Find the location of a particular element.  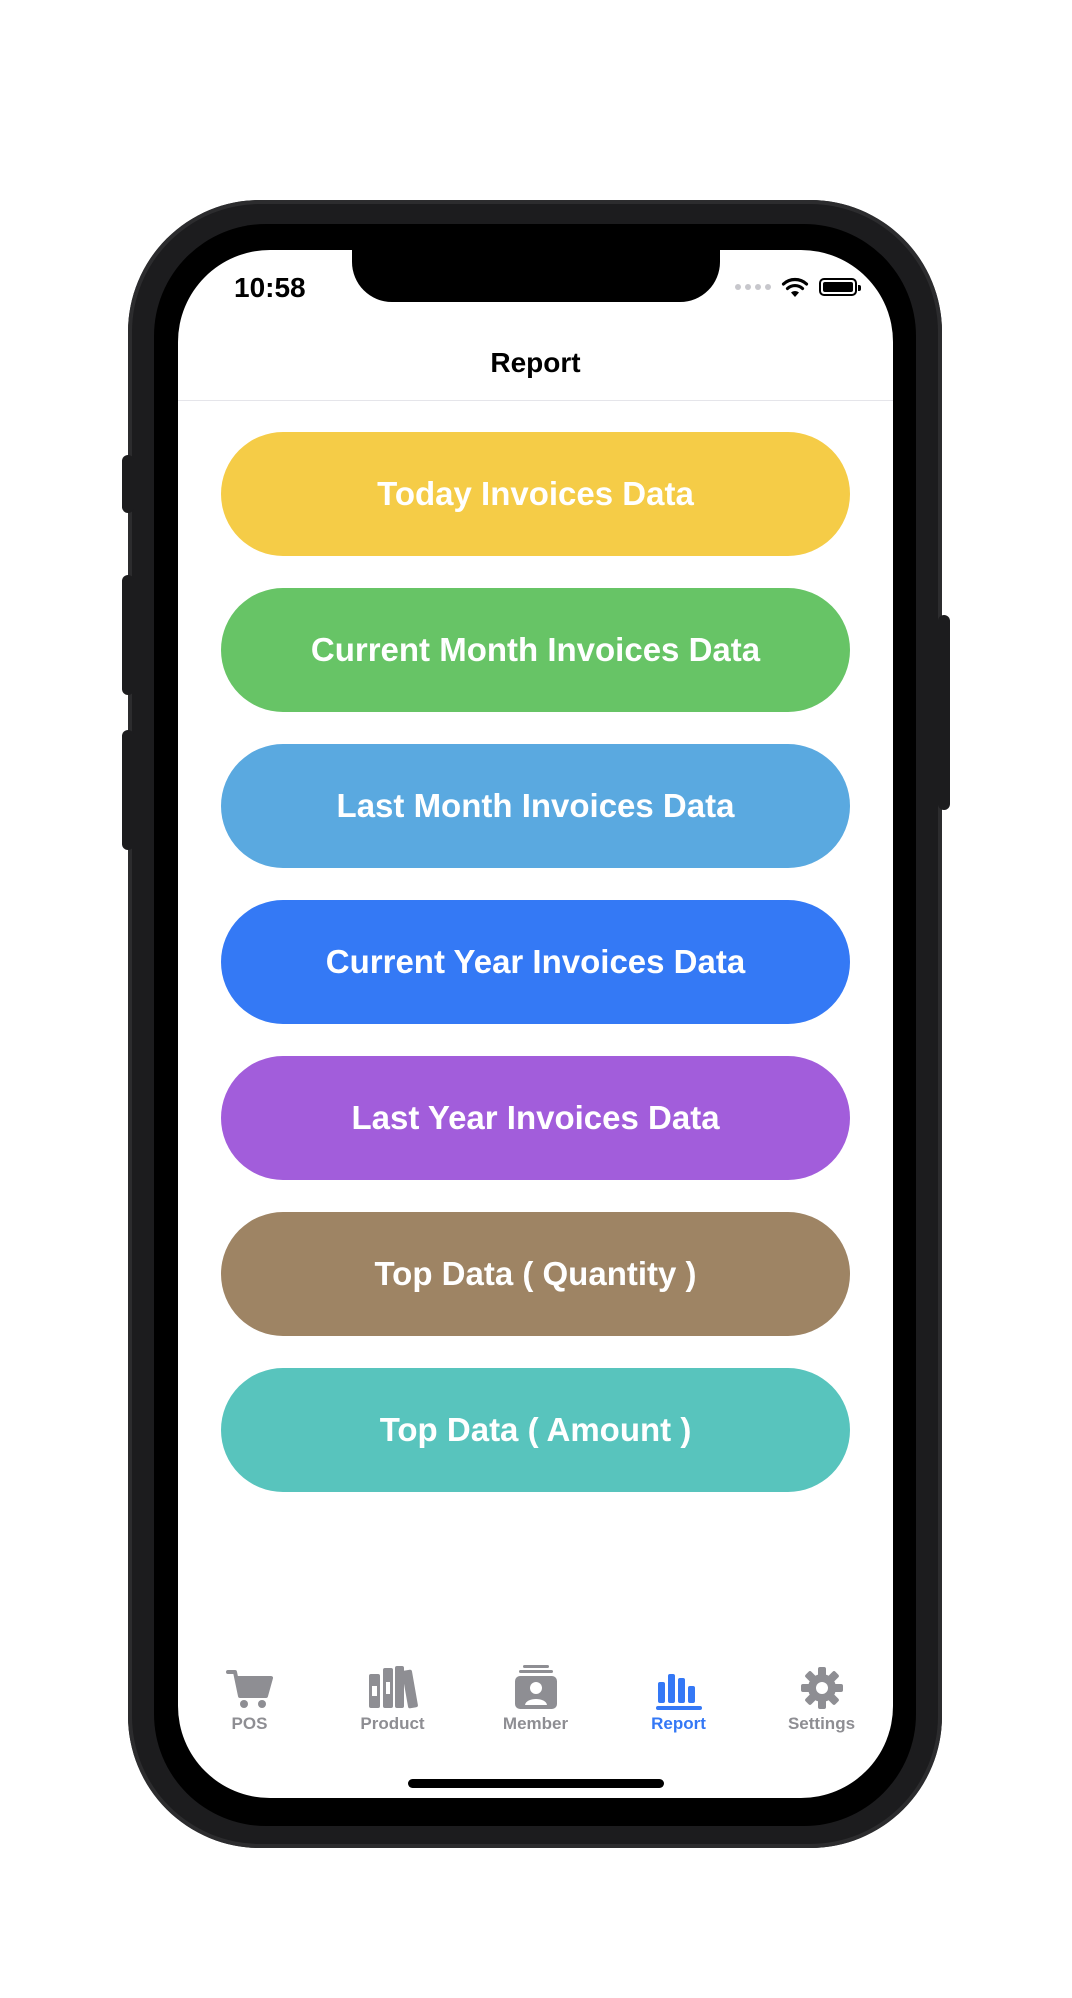

mute-switch is located at coordinates (128, 484).